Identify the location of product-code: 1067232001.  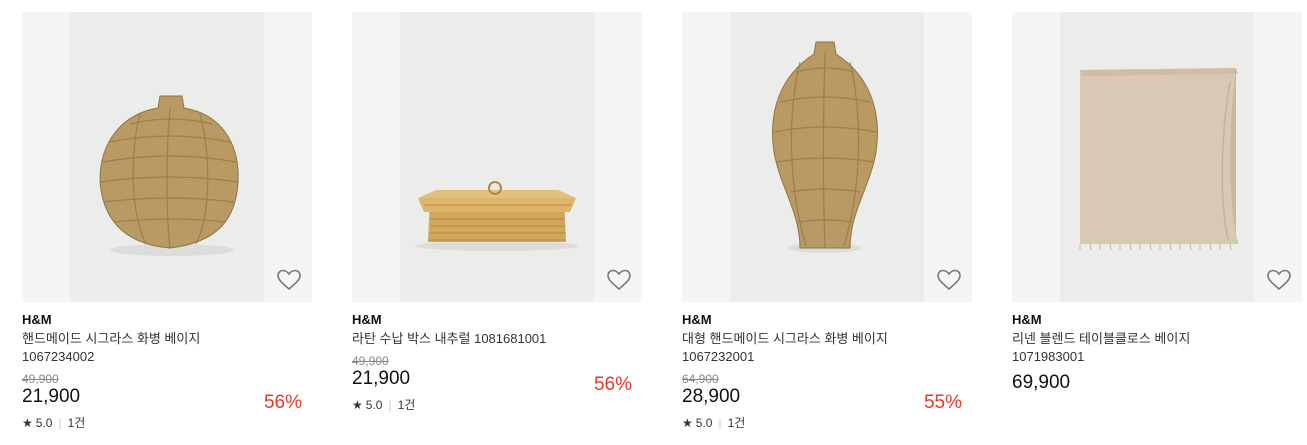
(718, 356).